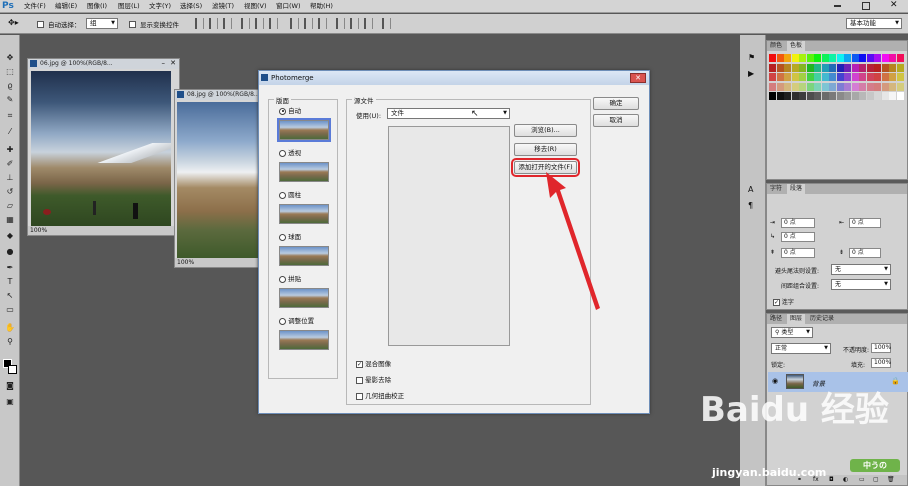 The image size is (908, 486). What do you see at coordinates (796, 46) in the screenshot?
I see `tab-swatches: 色板` at bounding box center [796, 46].